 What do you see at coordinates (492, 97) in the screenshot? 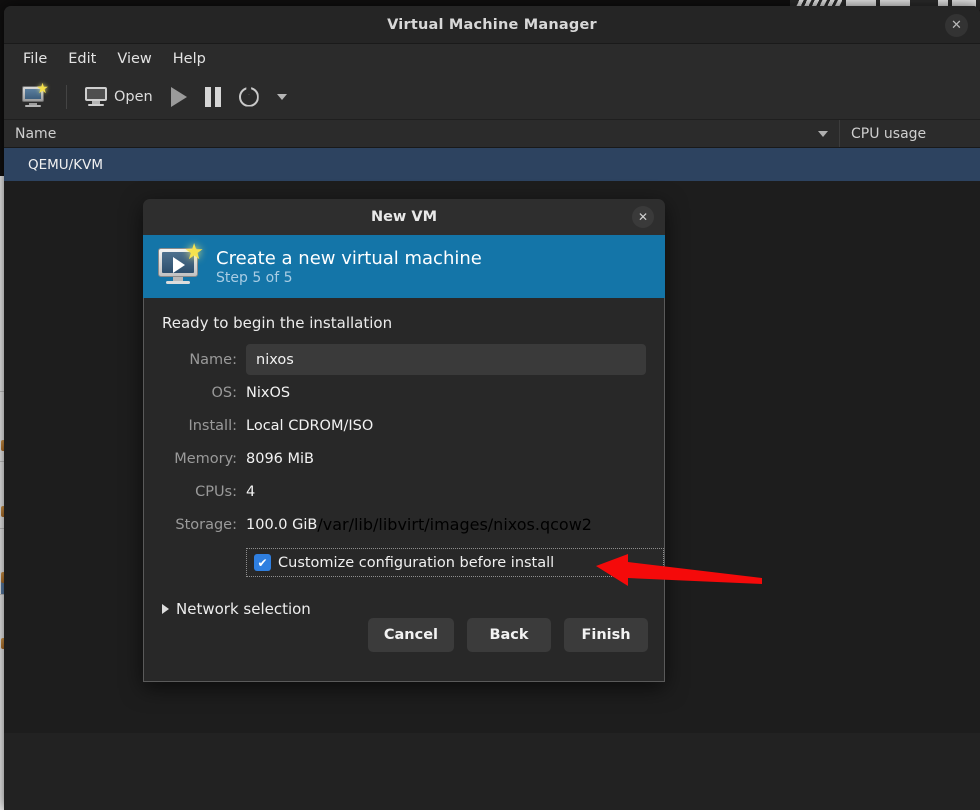
I see `toolbar: ★ Open` at bounding box center [492, 97].